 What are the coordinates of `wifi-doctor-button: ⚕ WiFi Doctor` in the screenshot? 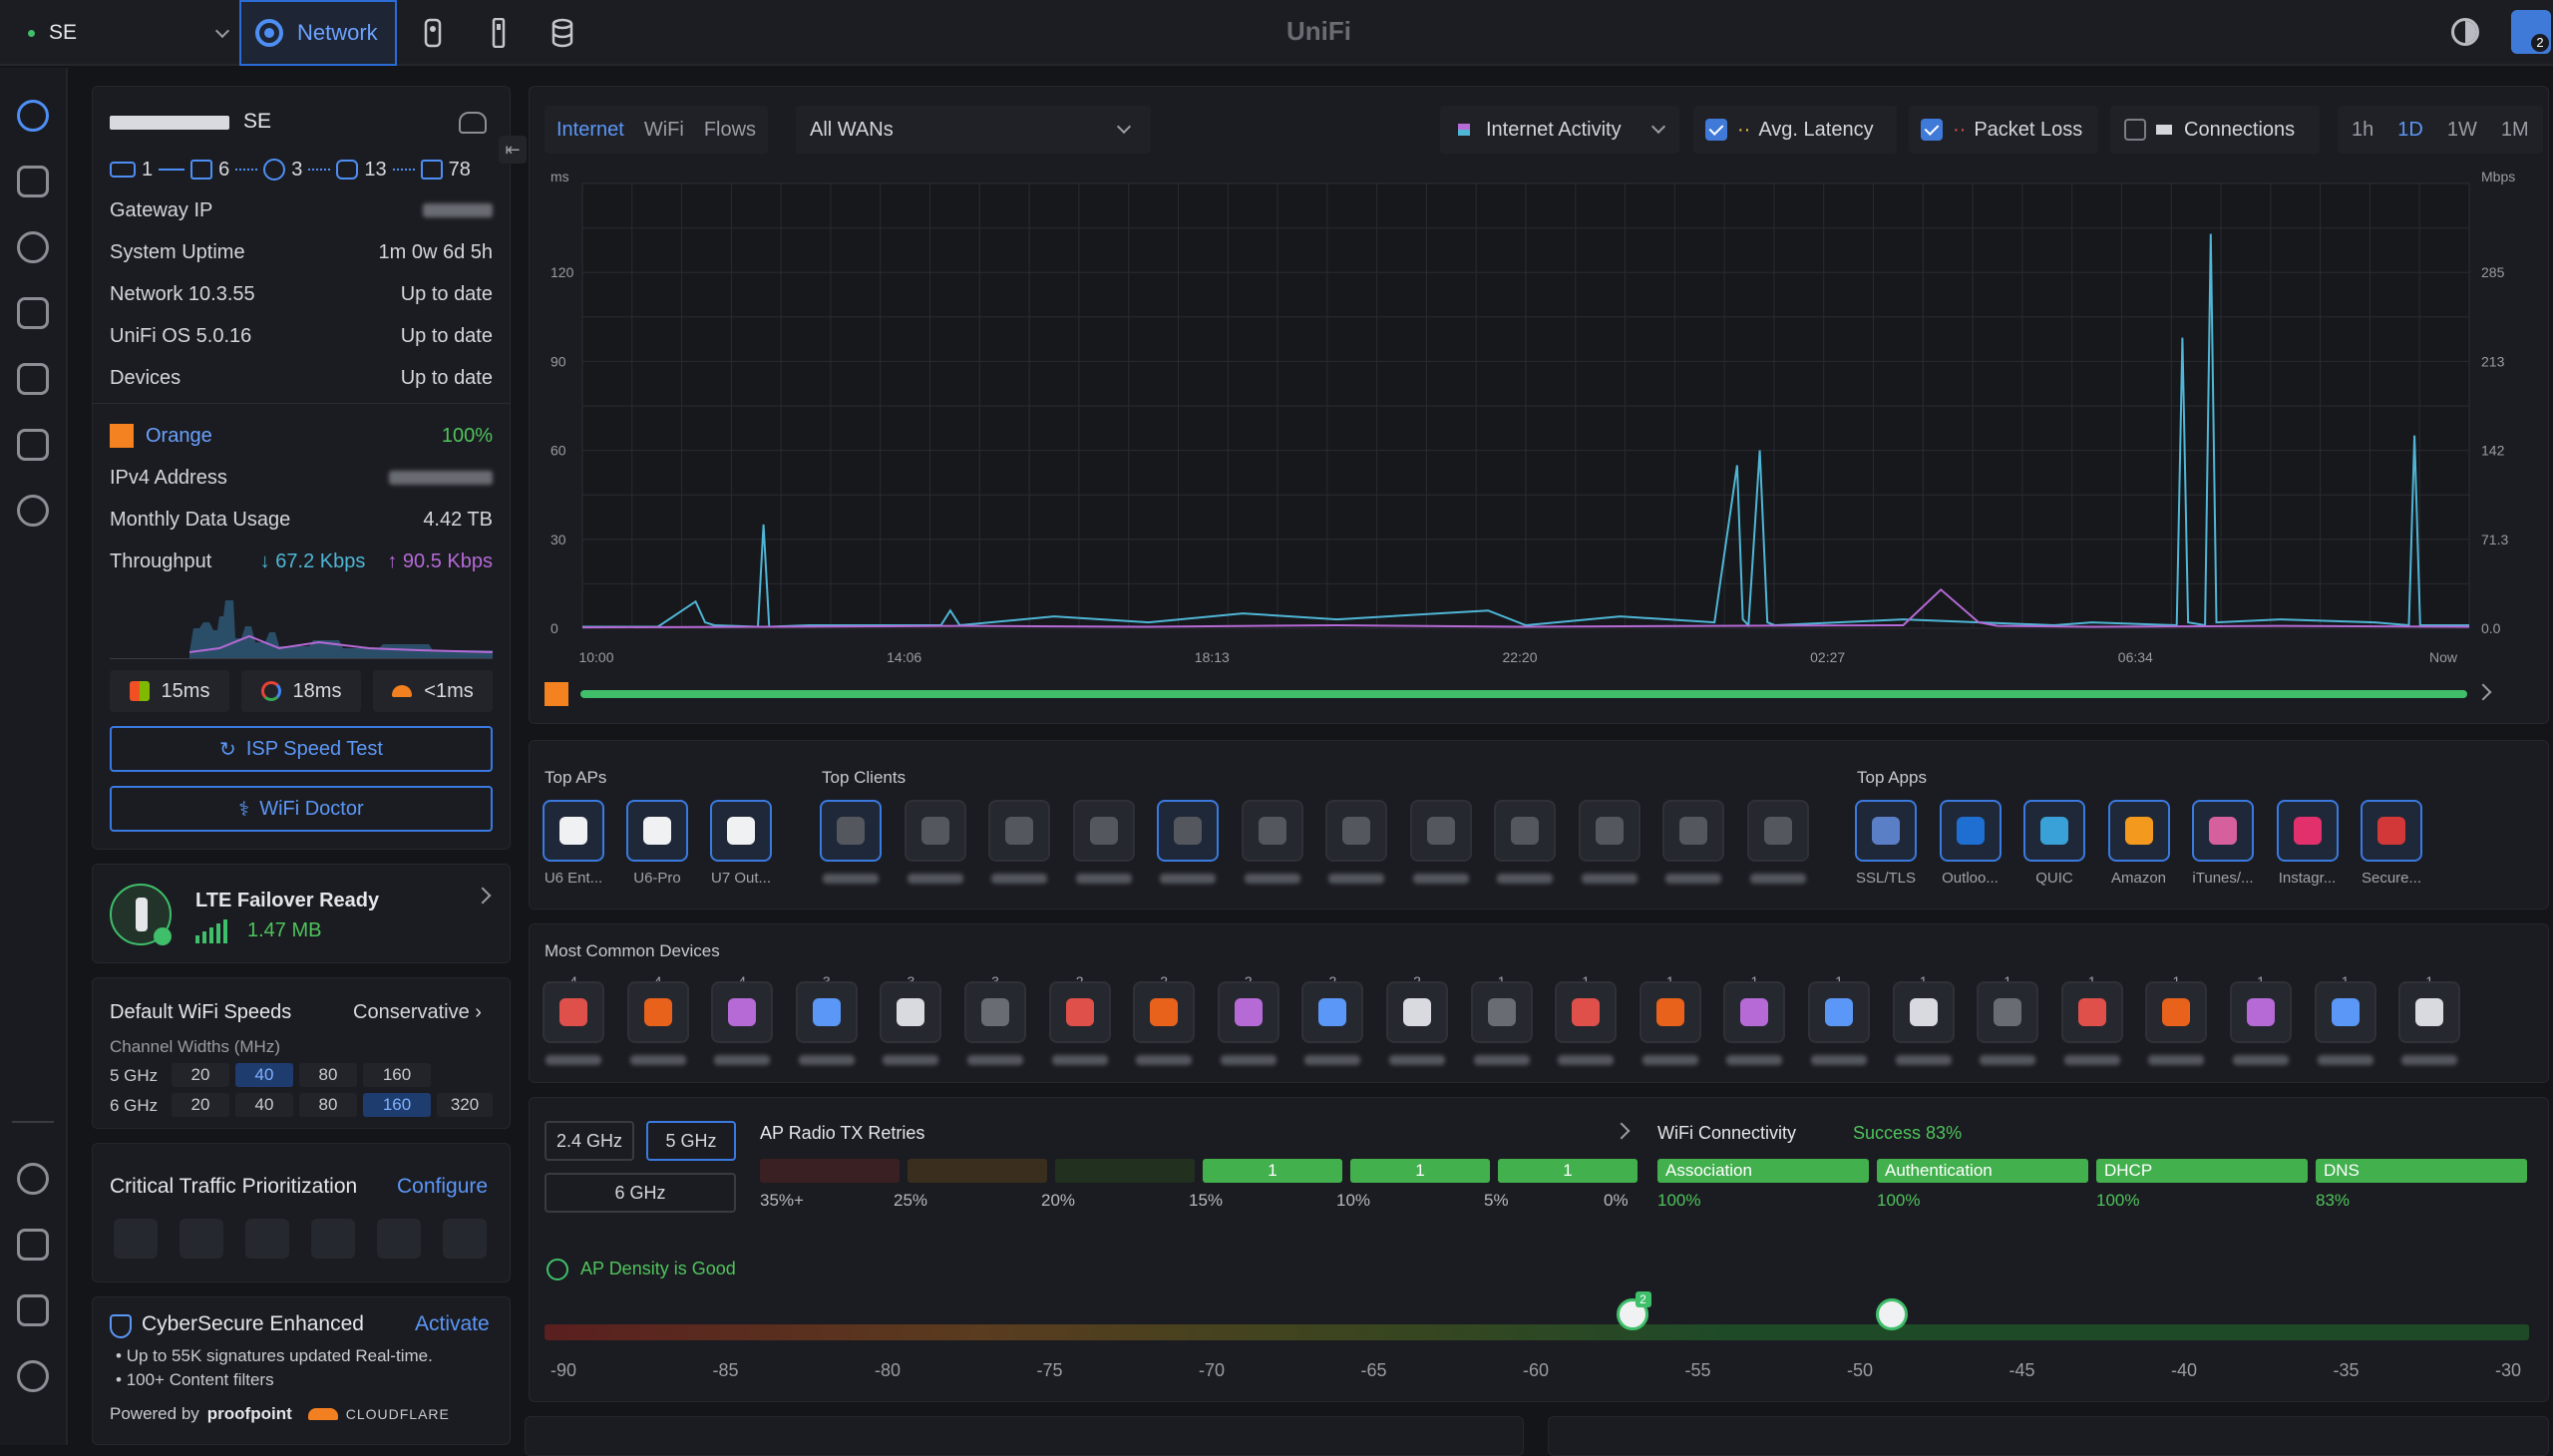 It's located at (301, 809).